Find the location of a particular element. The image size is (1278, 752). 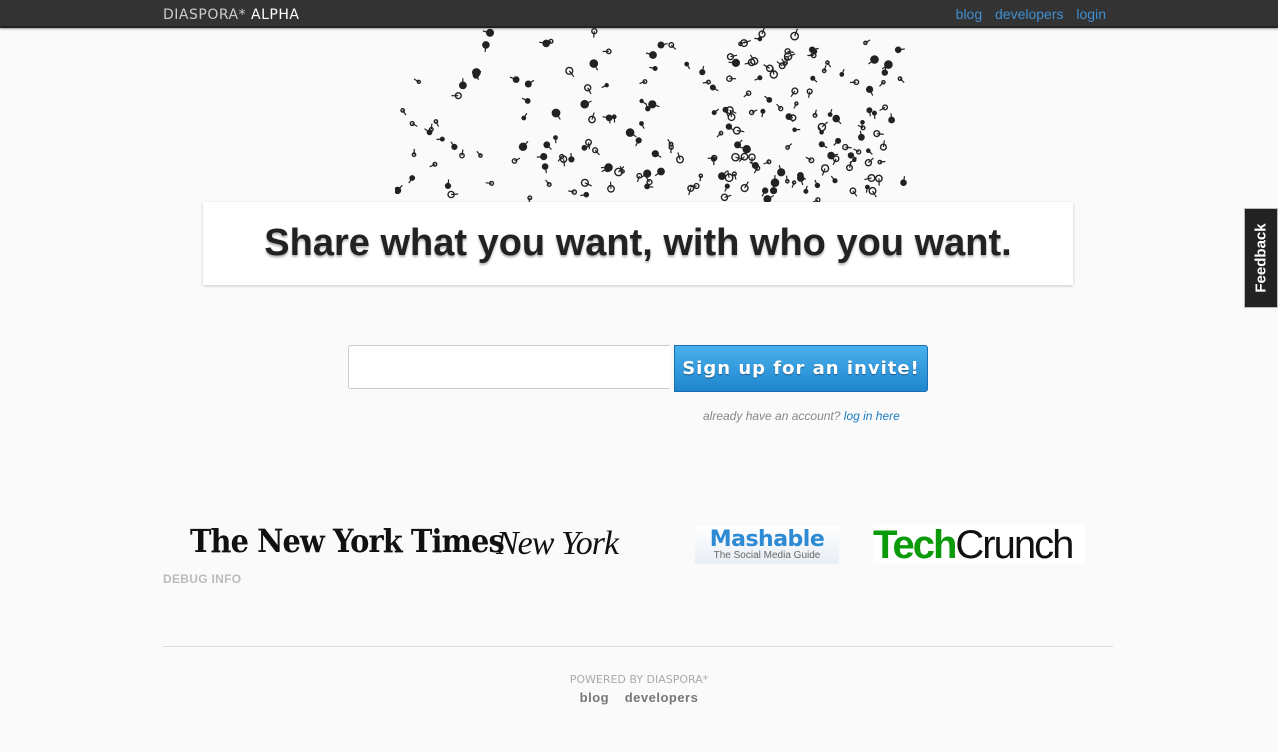

signup-button: Sign up for an invite! is located at coordinates (801, 368).